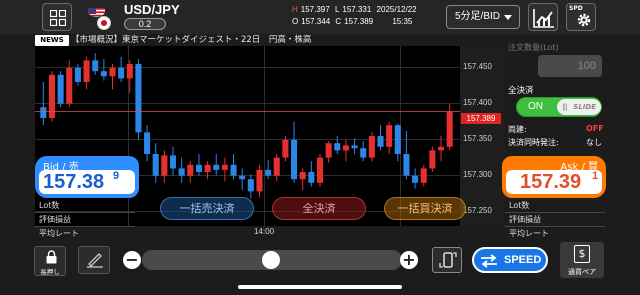 The image size is (640, 295). What do you see at coordinates (535, 106) in the screenshot?
I see `toggle-on-label: ON` at bounding box center [535, 106].